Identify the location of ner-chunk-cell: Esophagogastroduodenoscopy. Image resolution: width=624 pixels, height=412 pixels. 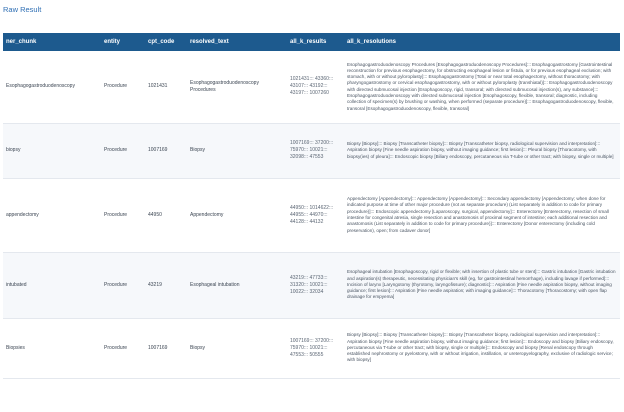
(52, 87).